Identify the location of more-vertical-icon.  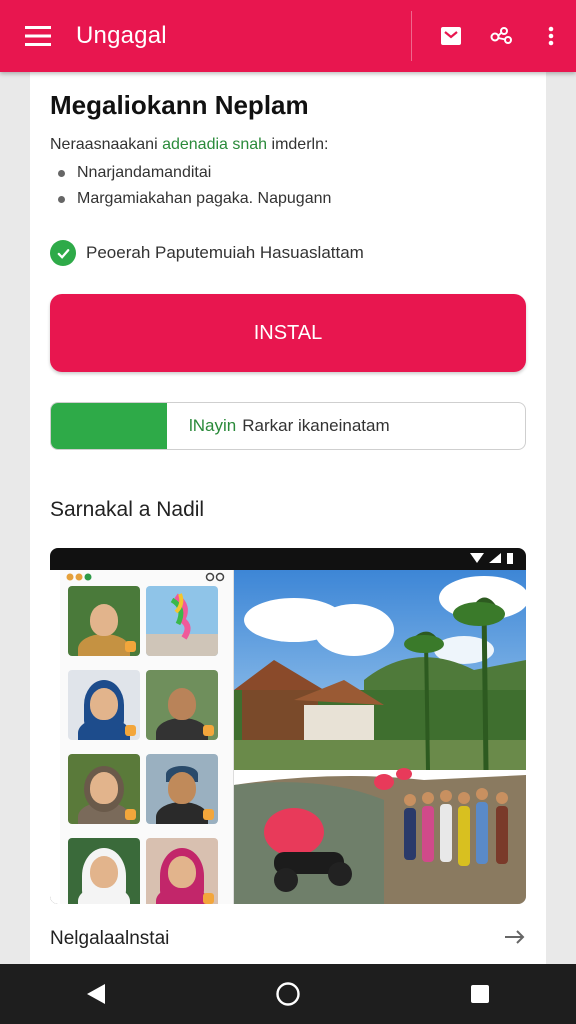
(551, 36).